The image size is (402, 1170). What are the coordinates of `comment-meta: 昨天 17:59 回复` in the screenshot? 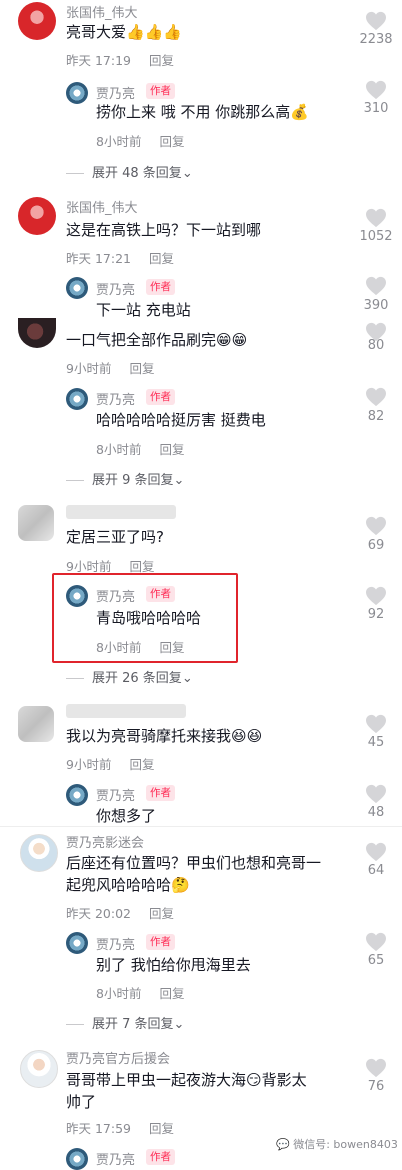 It's located at (120, 1128).